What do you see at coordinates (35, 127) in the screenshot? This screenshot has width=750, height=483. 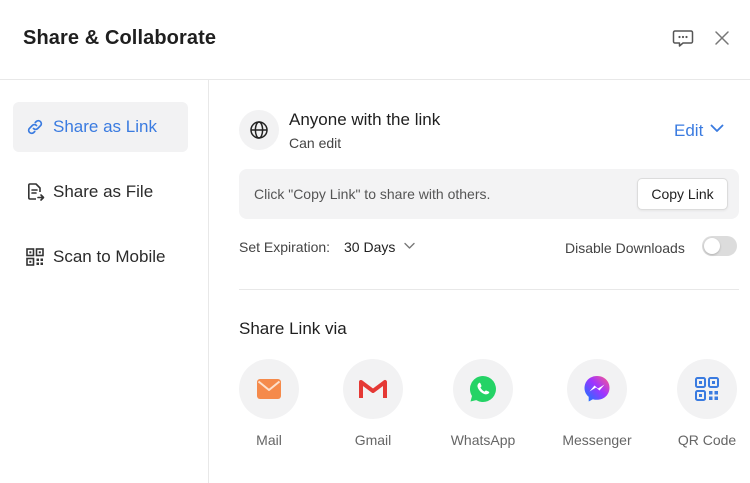 I see `link-icon` at bounding box center [35, 127].